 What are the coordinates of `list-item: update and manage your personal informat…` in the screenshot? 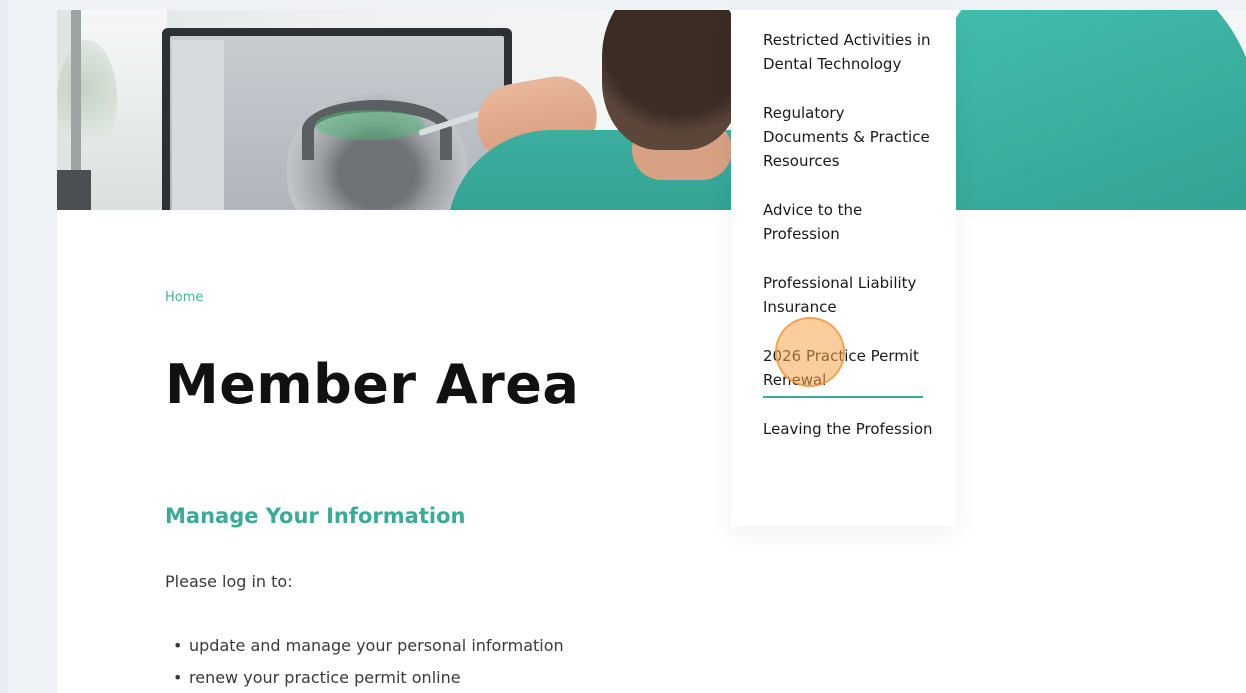 It's located at (364, 652).